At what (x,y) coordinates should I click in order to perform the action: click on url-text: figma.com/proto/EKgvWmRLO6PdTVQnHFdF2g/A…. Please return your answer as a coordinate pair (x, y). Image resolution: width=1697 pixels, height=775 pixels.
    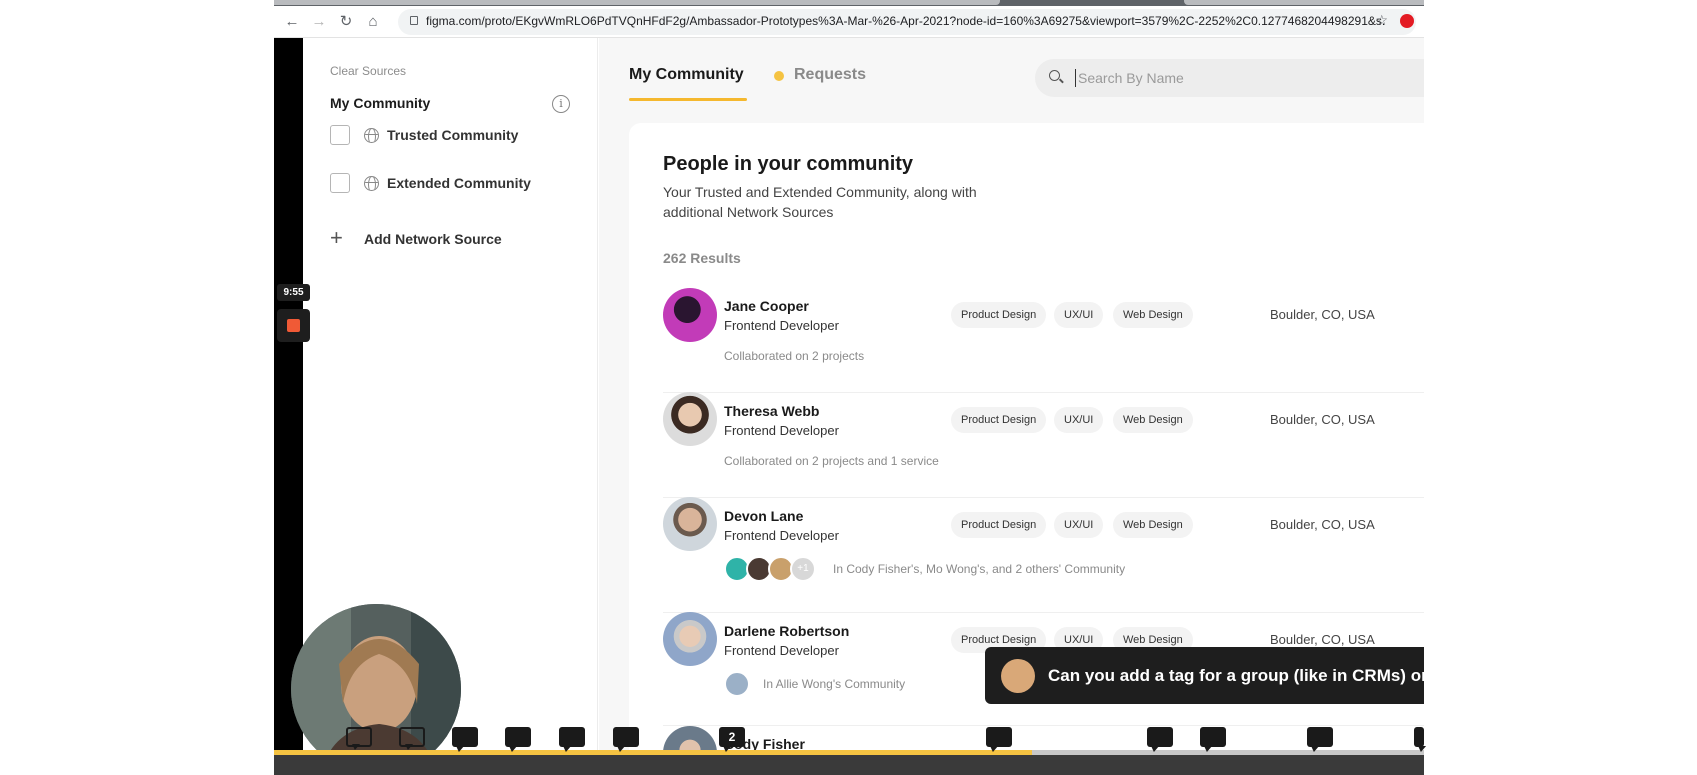
    Looking at the image, I should click on (906, 21).